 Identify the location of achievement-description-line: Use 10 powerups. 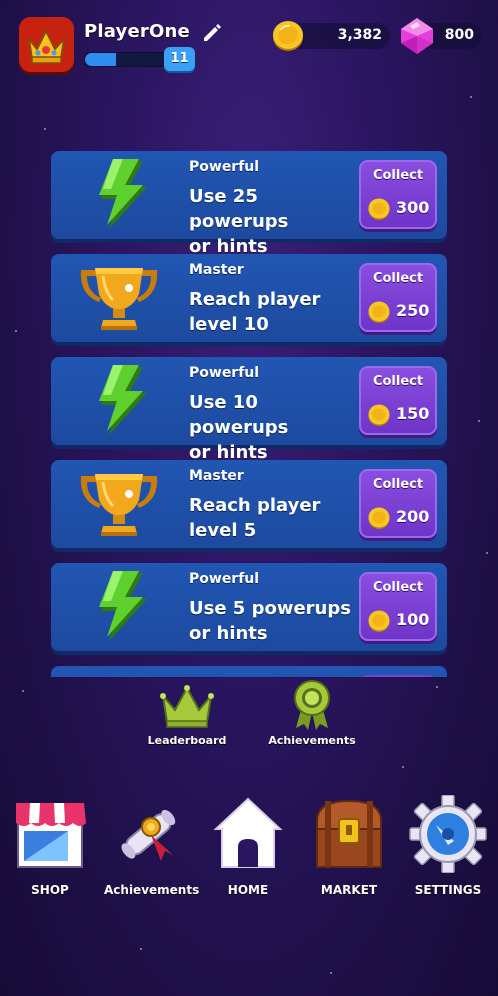
(239, 415).